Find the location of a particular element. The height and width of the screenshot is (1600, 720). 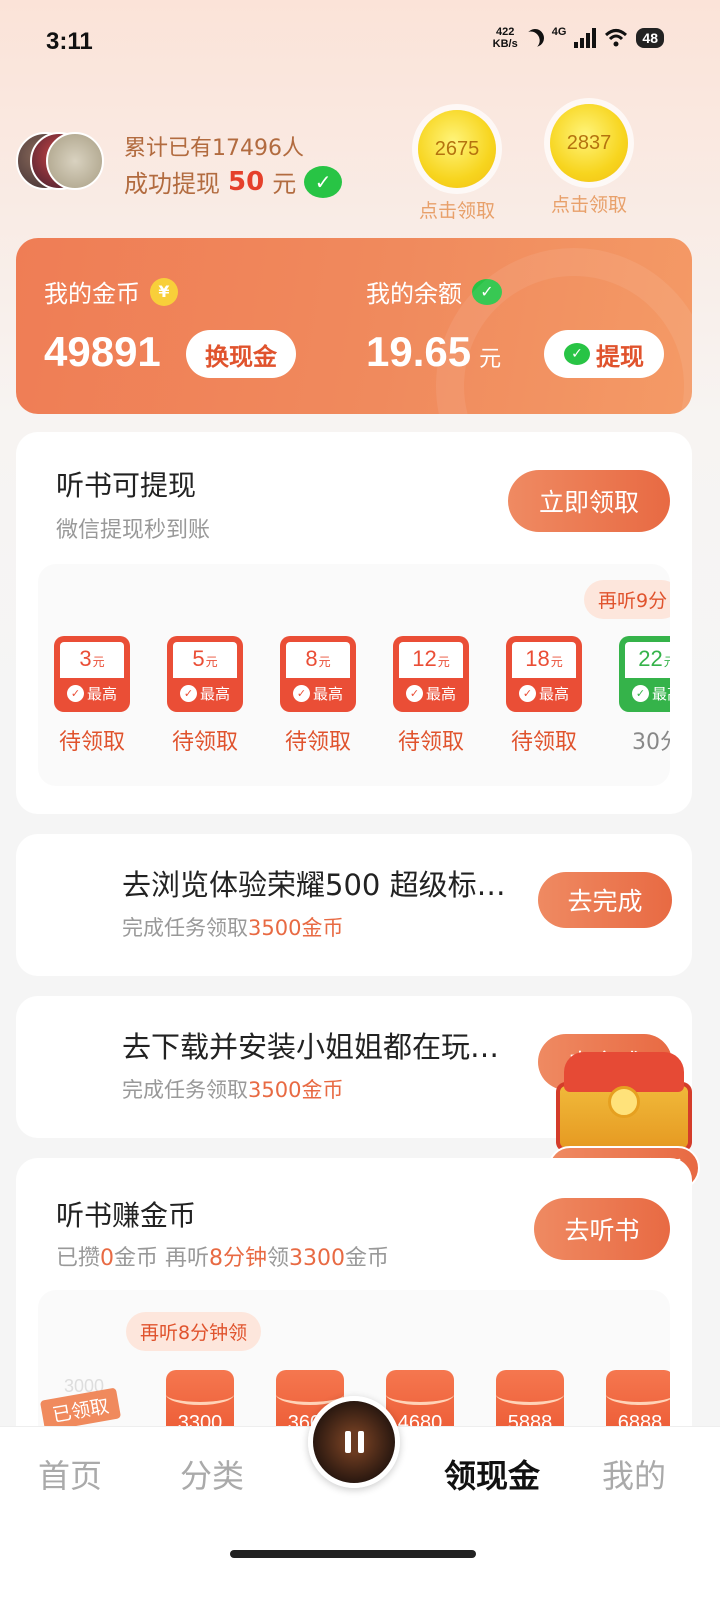

coin-bubble-1: 2675 点击领取 is located at coordinates (457, 166).